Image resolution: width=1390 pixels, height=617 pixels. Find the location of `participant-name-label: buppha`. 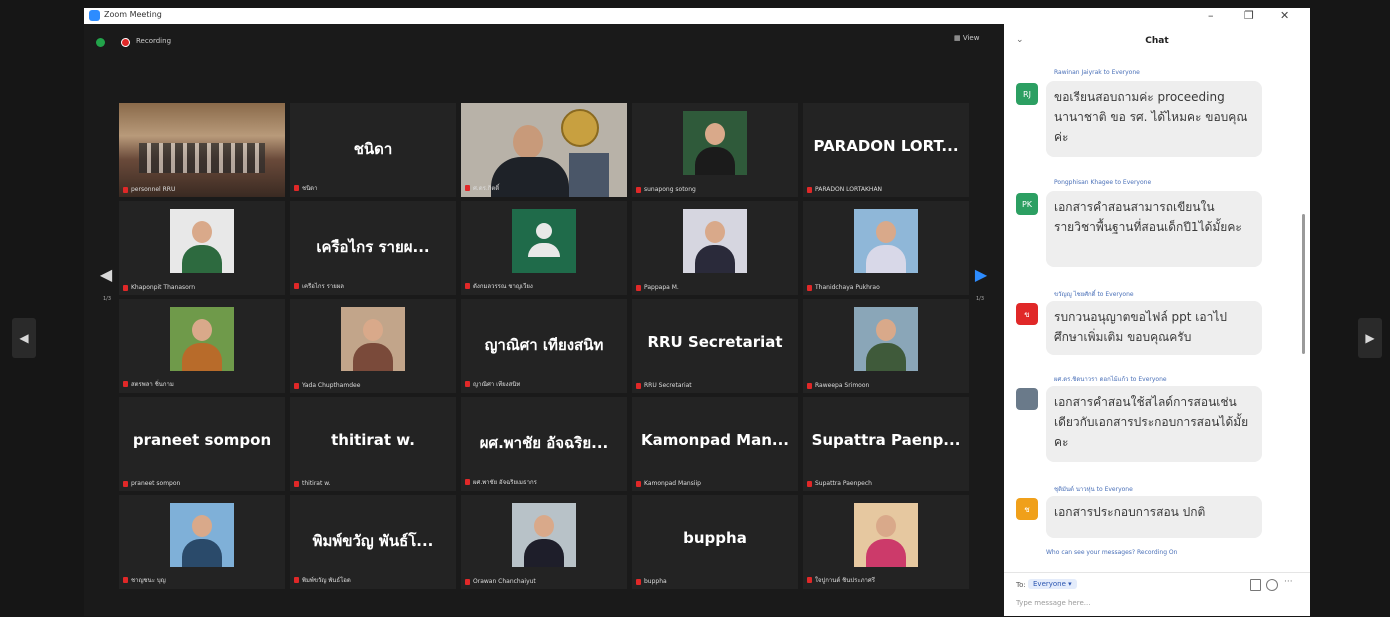

participant-name-label: buppha is located at coordinates (651, 581).